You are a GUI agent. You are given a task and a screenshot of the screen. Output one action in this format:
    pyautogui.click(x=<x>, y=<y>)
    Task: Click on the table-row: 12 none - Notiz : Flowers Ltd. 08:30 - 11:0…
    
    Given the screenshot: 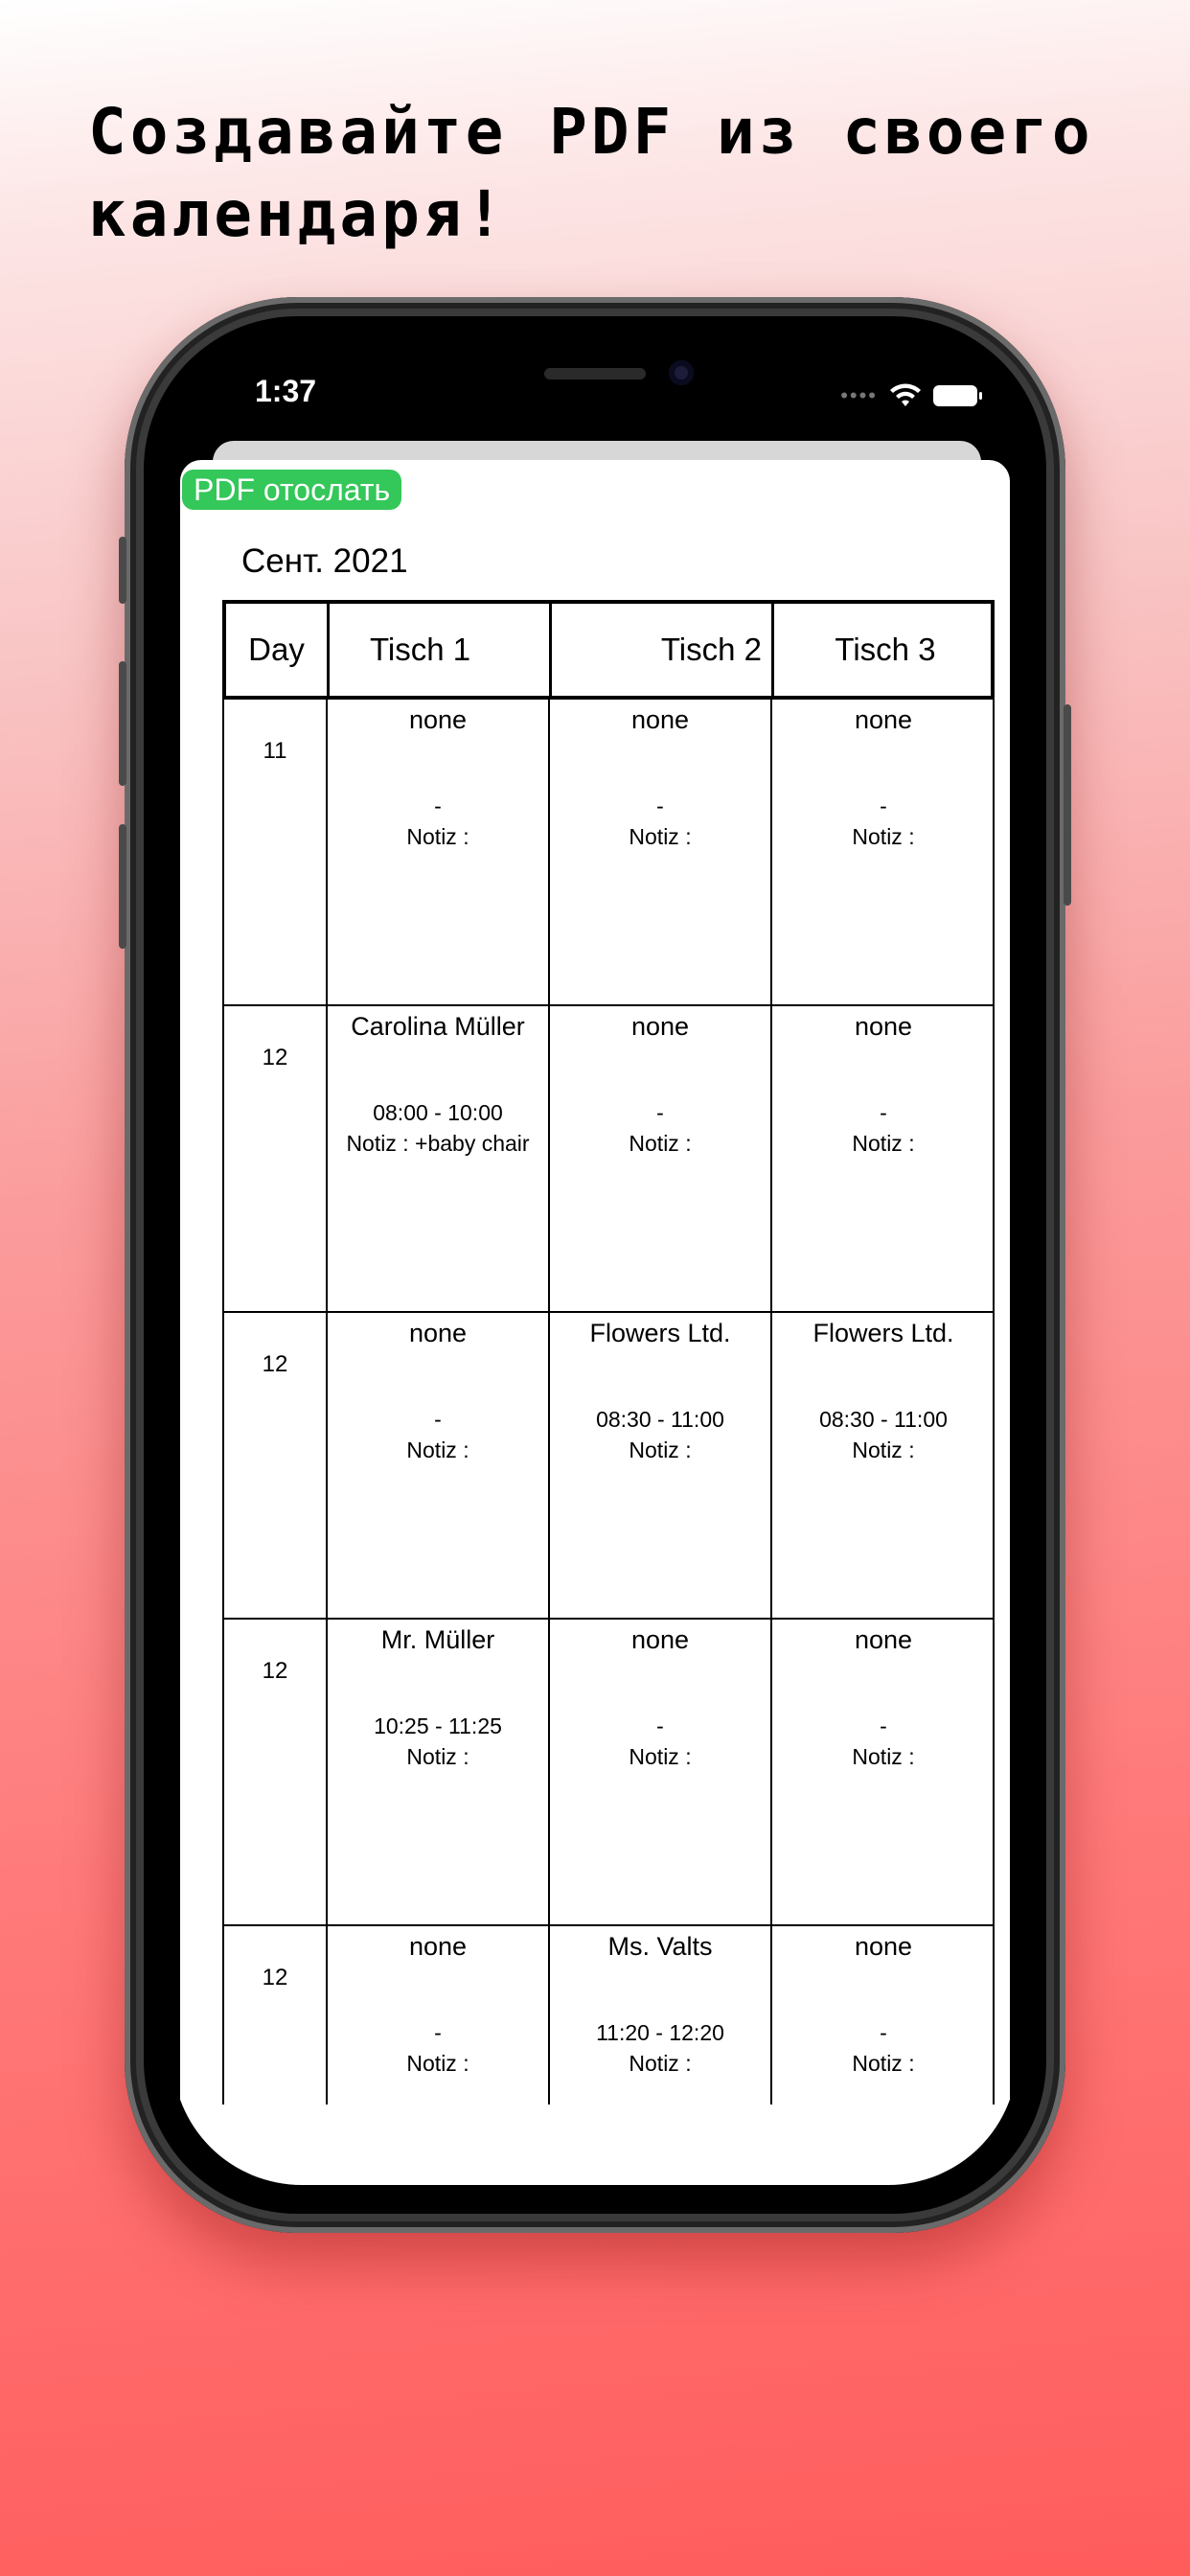 What is the action you would take?
    pyautogui.click(x=608, y=1466)
    